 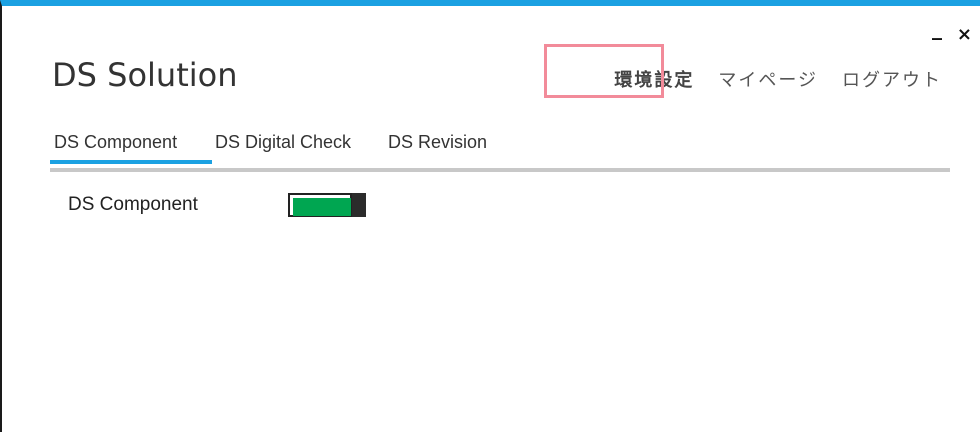 What do you see at coordinates (768, 79) in the screenshot?
I see `mypage-link: マイページ` at bounding box center [768, 79].